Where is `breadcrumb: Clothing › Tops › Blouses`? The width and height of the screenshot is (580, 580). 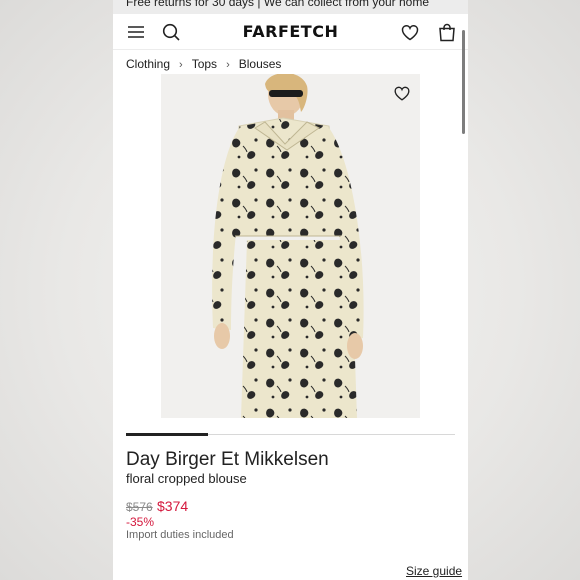
breadcrumb: Clothing › Tops › Blouses is located at coordinates (203, 64).